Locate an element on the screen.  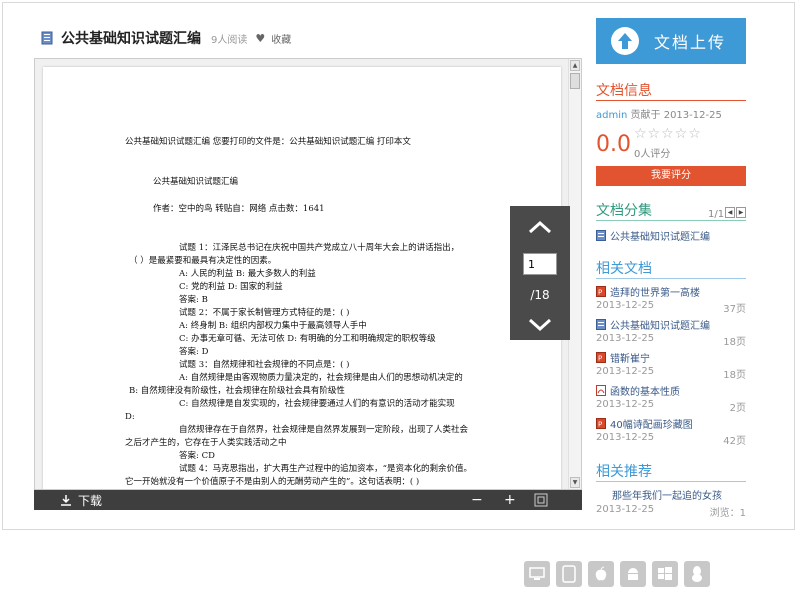
page-line: C: 自然规律是自发实现的，社会规律要通过人们的有意识的活动才能实现 is located at coordinates (317, 404).